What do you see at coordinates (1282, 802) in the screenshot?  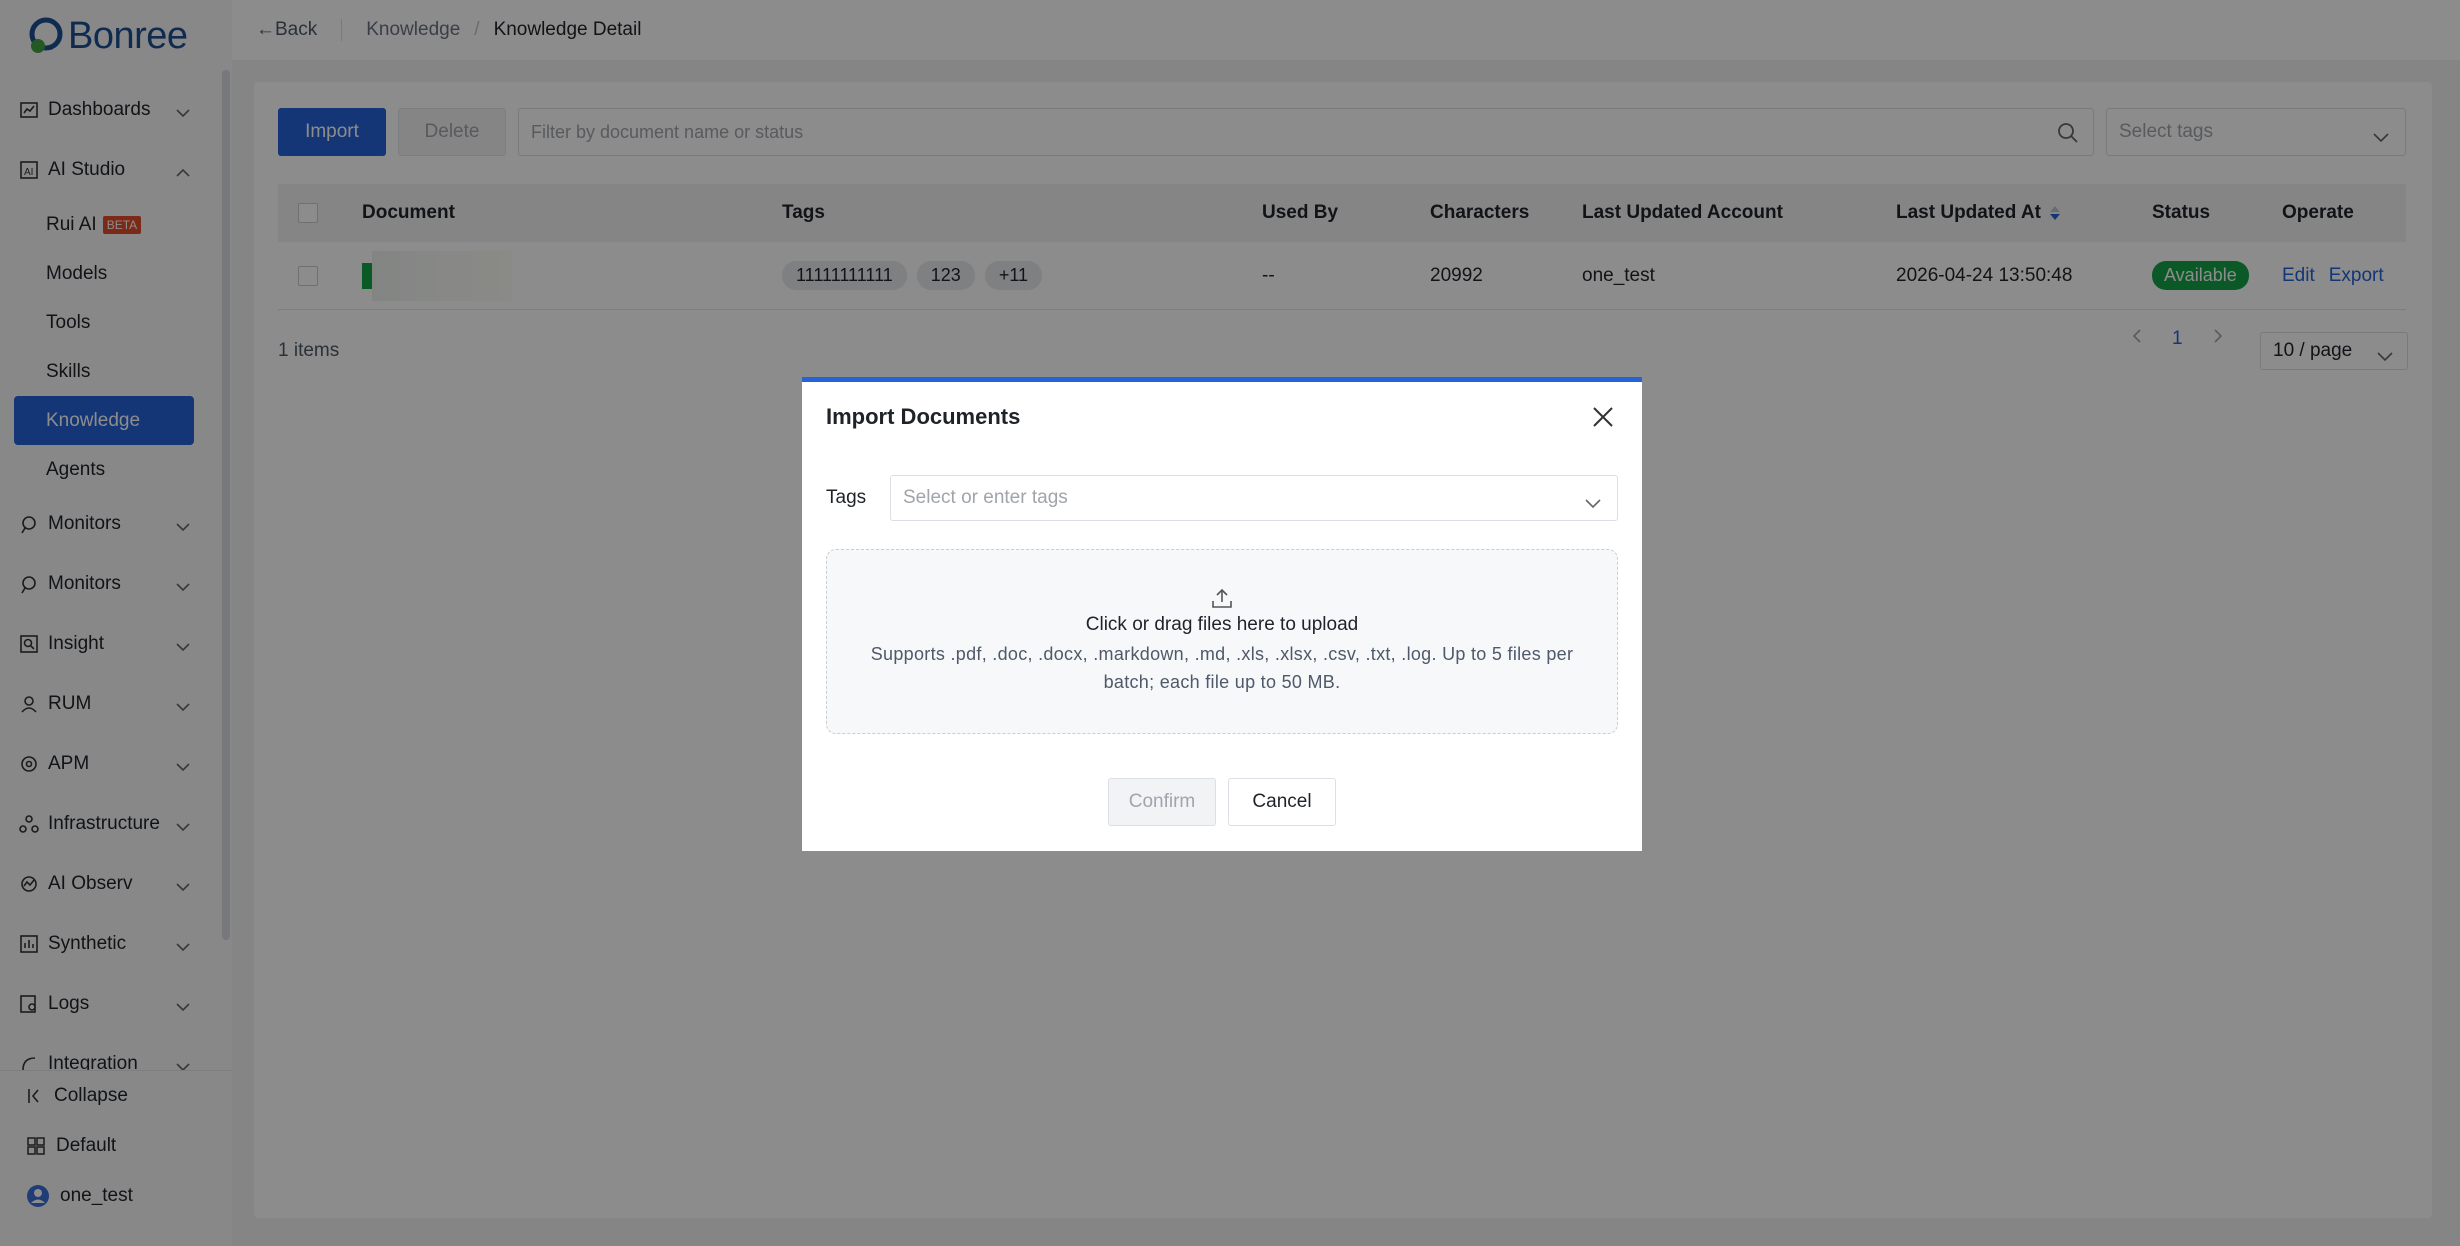 I see `cancel-button: Cancel` at bounding box center [1282, 802].